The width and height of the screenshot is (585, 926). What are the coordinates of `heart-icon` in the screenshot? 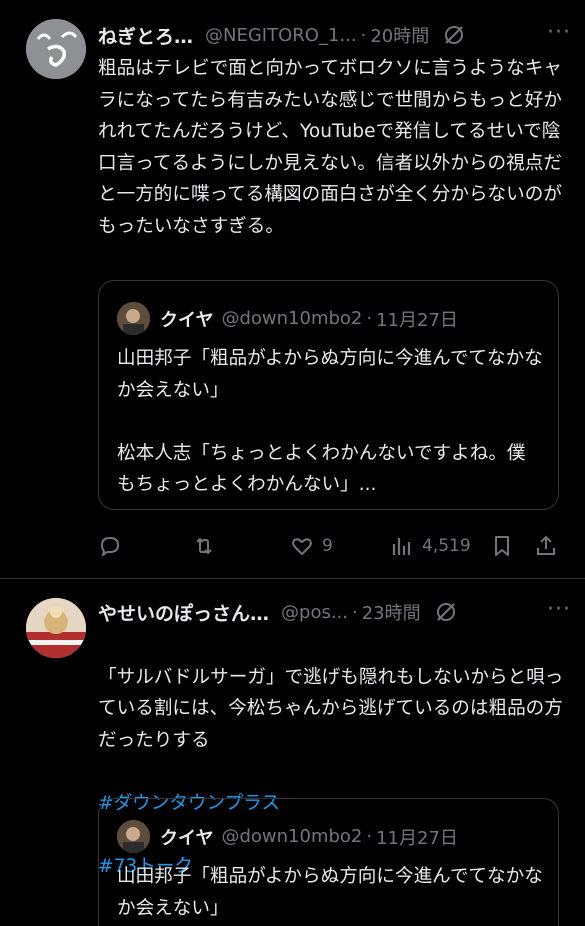 It's located at (302, 546).